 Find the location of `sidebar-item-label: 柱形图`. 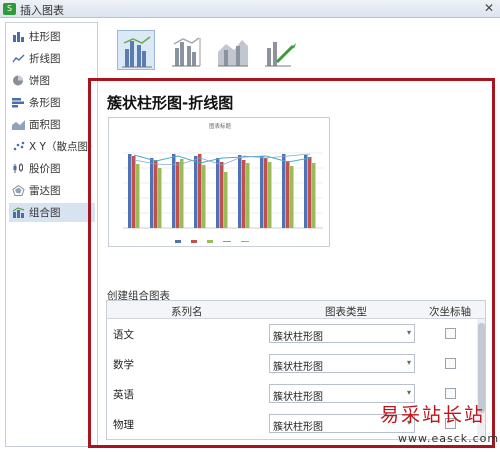

sidebar-item-label: 柱形图 is located at coordinates (45, 37).